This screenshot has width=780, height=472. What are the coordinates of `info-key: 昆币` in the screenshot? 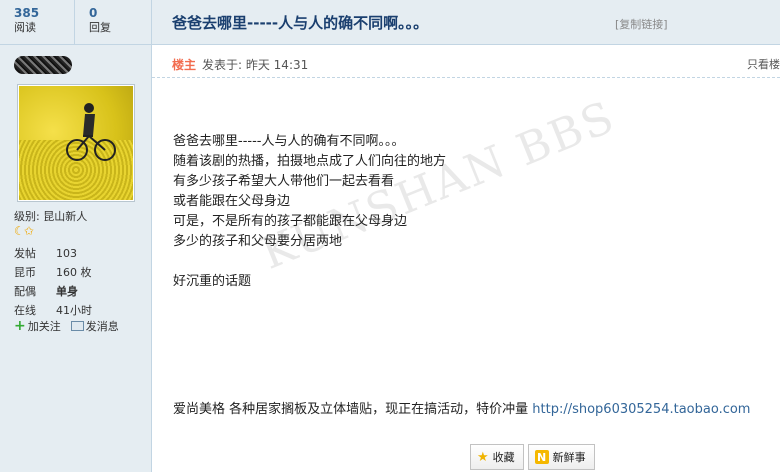 It's located at (25, 272).